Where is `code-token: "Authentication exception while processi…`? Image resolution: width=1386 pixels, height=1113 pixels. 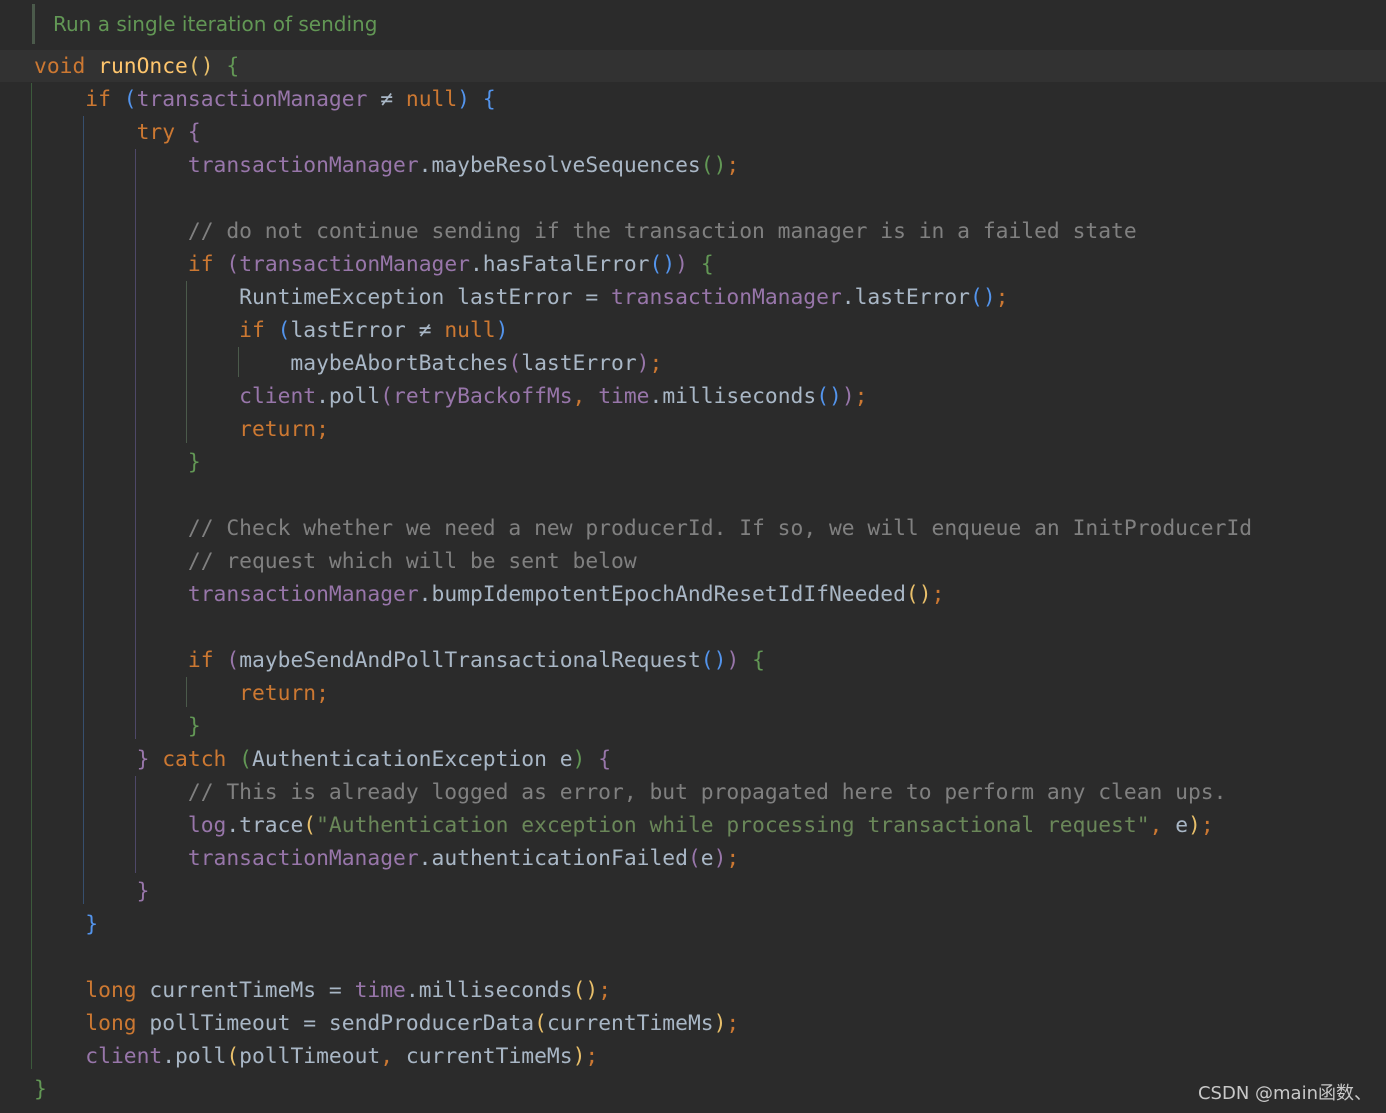 code-token: "Authentication exception while processi… is located at coordinates (733, 825).